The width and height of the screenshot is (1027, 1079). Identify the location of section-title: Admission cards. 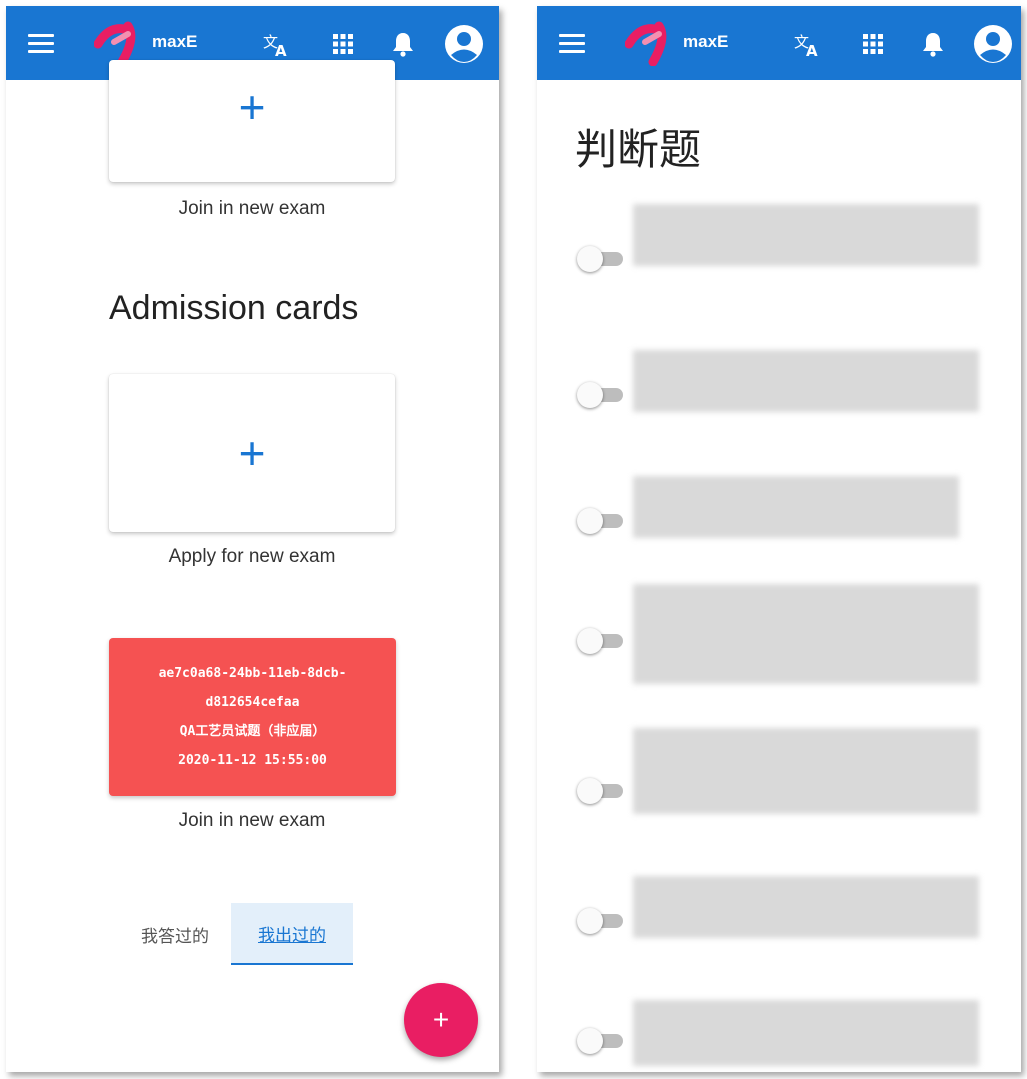
(234, 308).